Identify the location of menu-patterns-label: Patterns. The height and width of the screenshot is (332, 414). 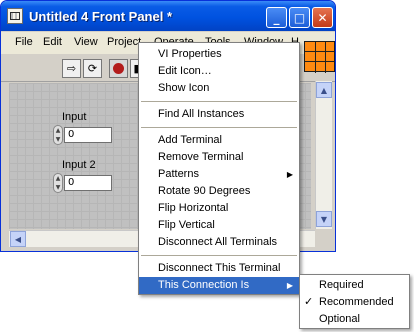
(178, 174).